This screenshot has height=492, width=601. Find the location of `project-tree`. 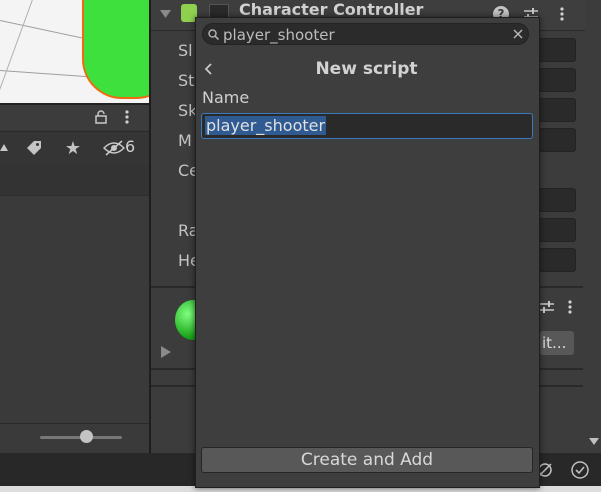

project-tree is located at coordinates (74, 180).